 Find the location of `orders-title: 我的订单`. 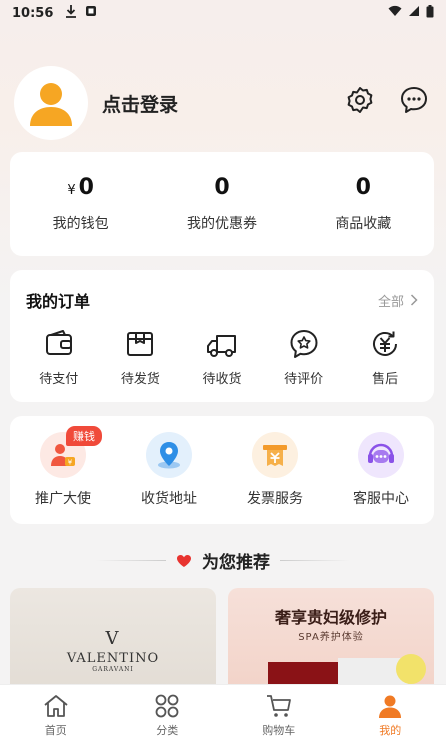

orders-title: 我的订单 is located at coordinates (58, 301).